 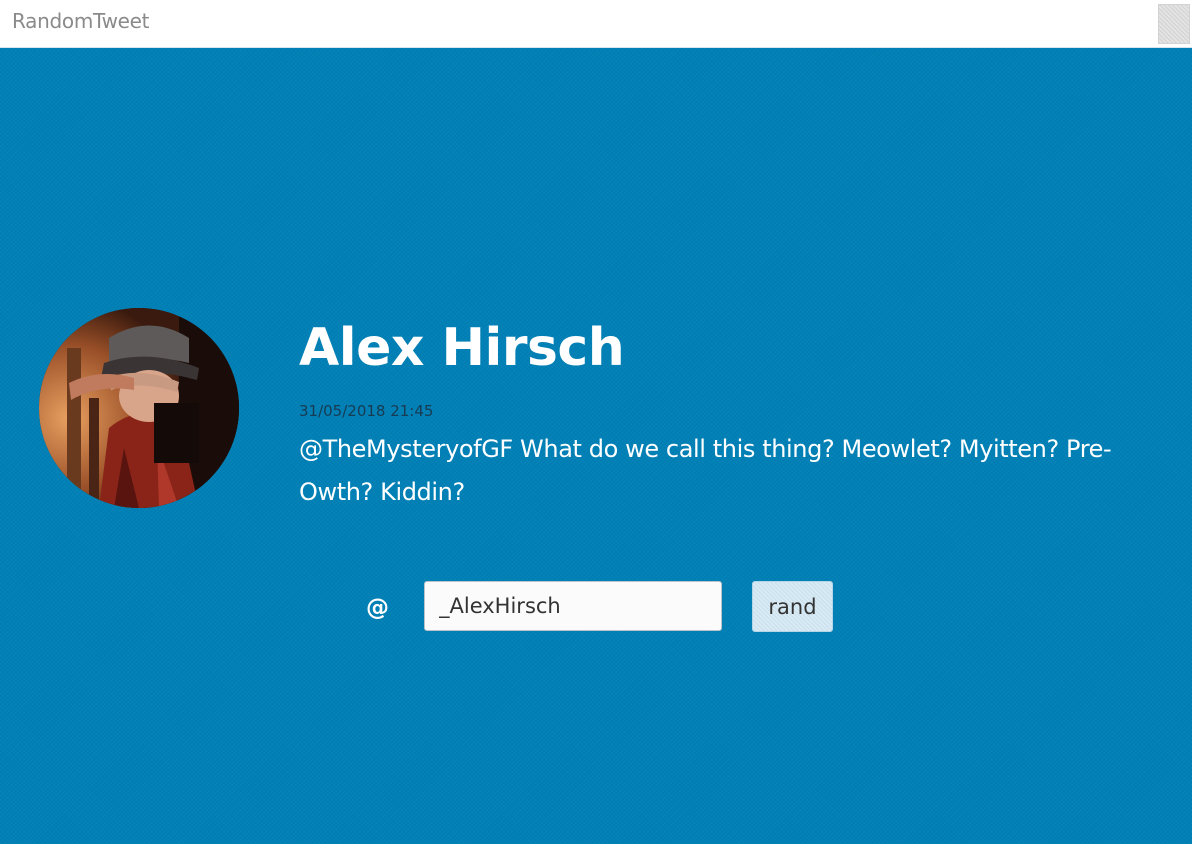 I want to click on app-title: RandomTweet, so click(x=81, y=21).